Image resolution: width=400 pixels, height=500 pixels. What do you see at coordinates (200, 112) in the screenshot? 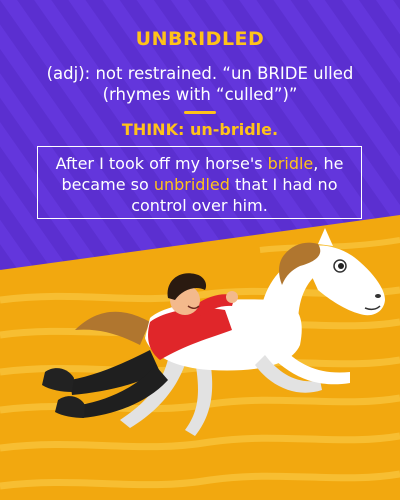
I see `divider` at bounding box center [200, 112].